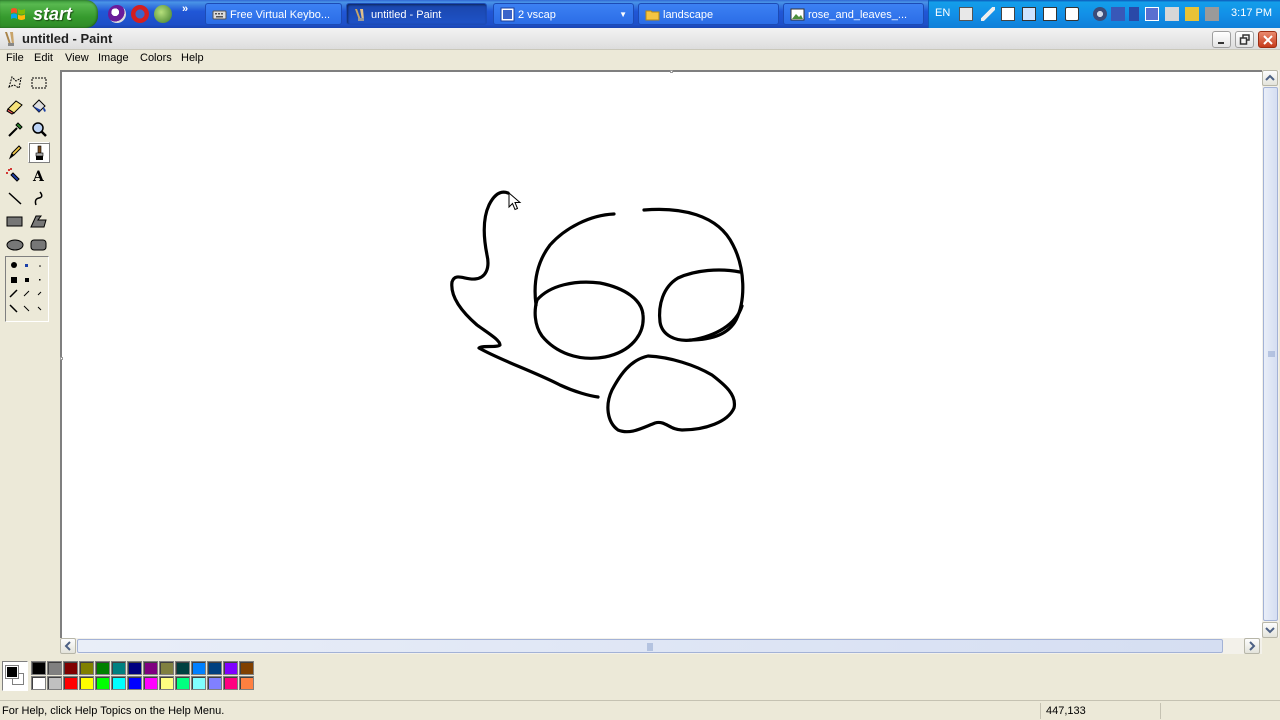  Describe the element at coordinates (1050, 14) in the screenshot. I see `window-tray-icon` at that location.